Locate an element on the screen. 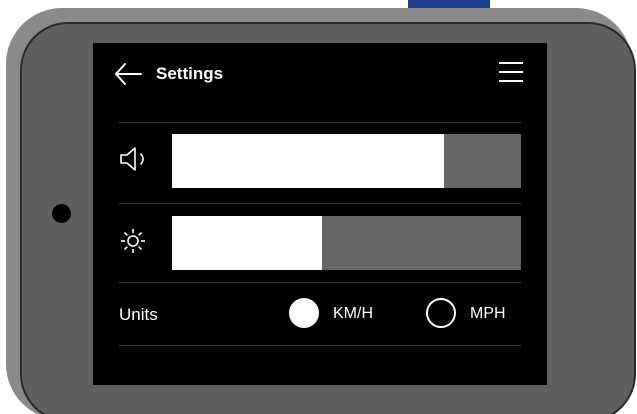 The width and height of the screenshot is (637, 414). units-label: Units is located at coordinates (138, 314).